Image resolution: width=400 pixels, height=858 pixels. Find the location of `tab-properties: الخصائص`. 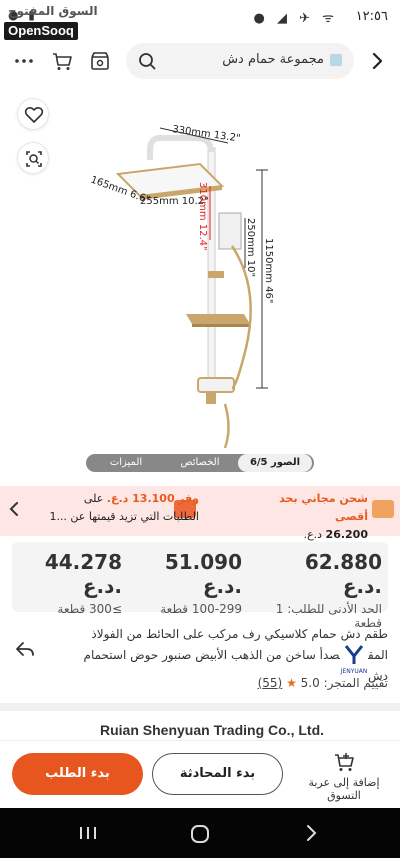

tab-properties: الخصائص is located at coordinates (200, 463).